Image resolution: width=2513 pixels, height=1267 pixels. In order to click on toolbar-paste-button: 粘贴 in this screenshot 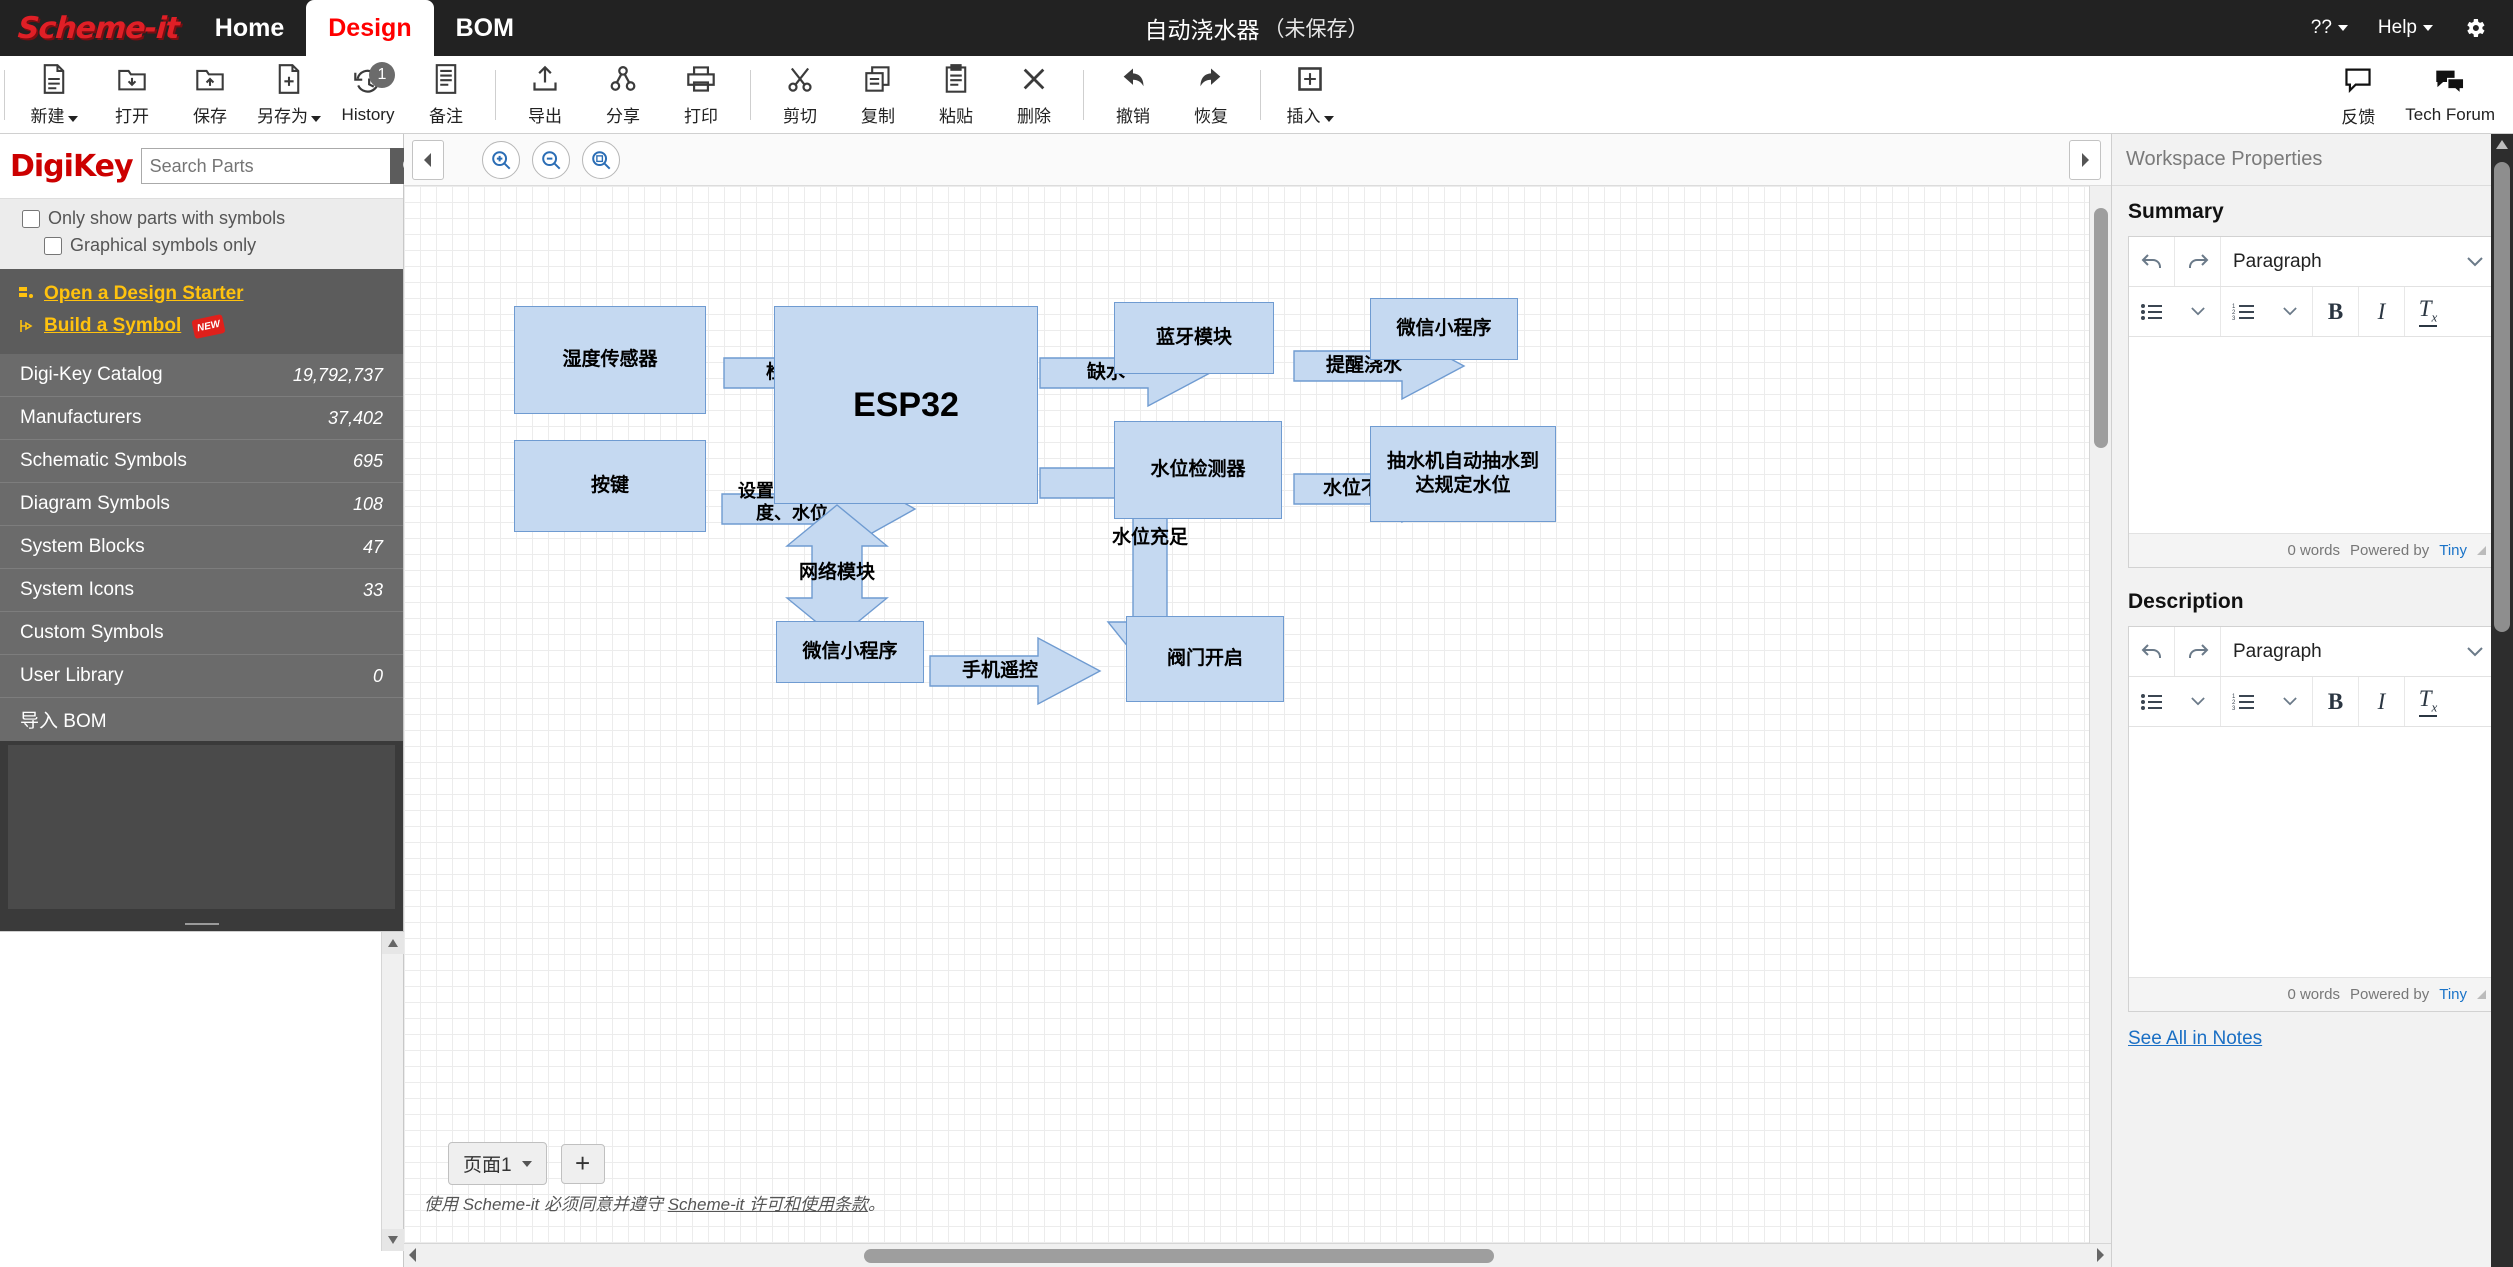, I will do `click(956, 95)`.